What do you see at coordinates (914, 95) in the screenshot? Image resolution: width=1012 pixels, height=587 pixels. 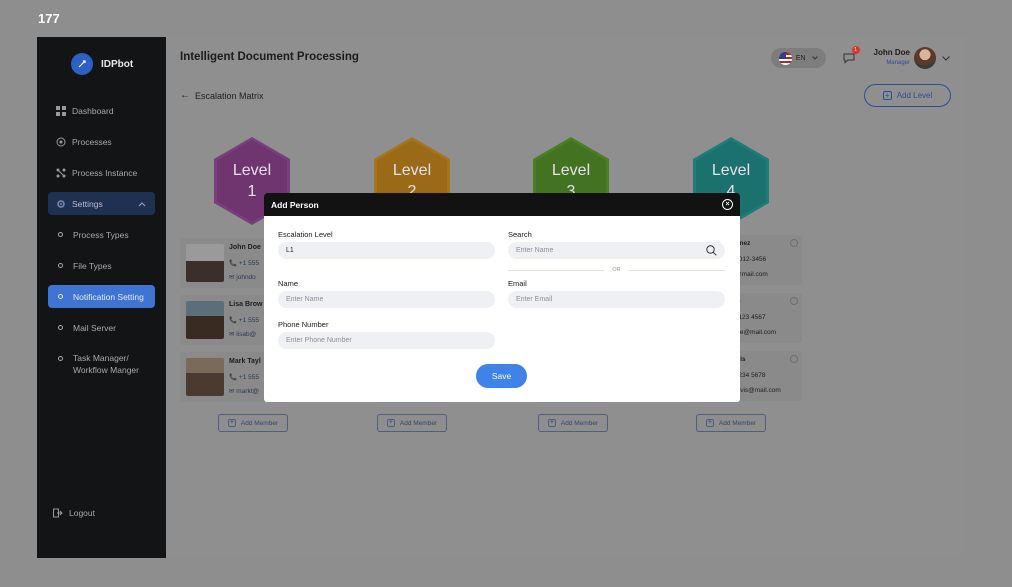 I see `add-level-label: Add Level` at bounding box center [914, 95].